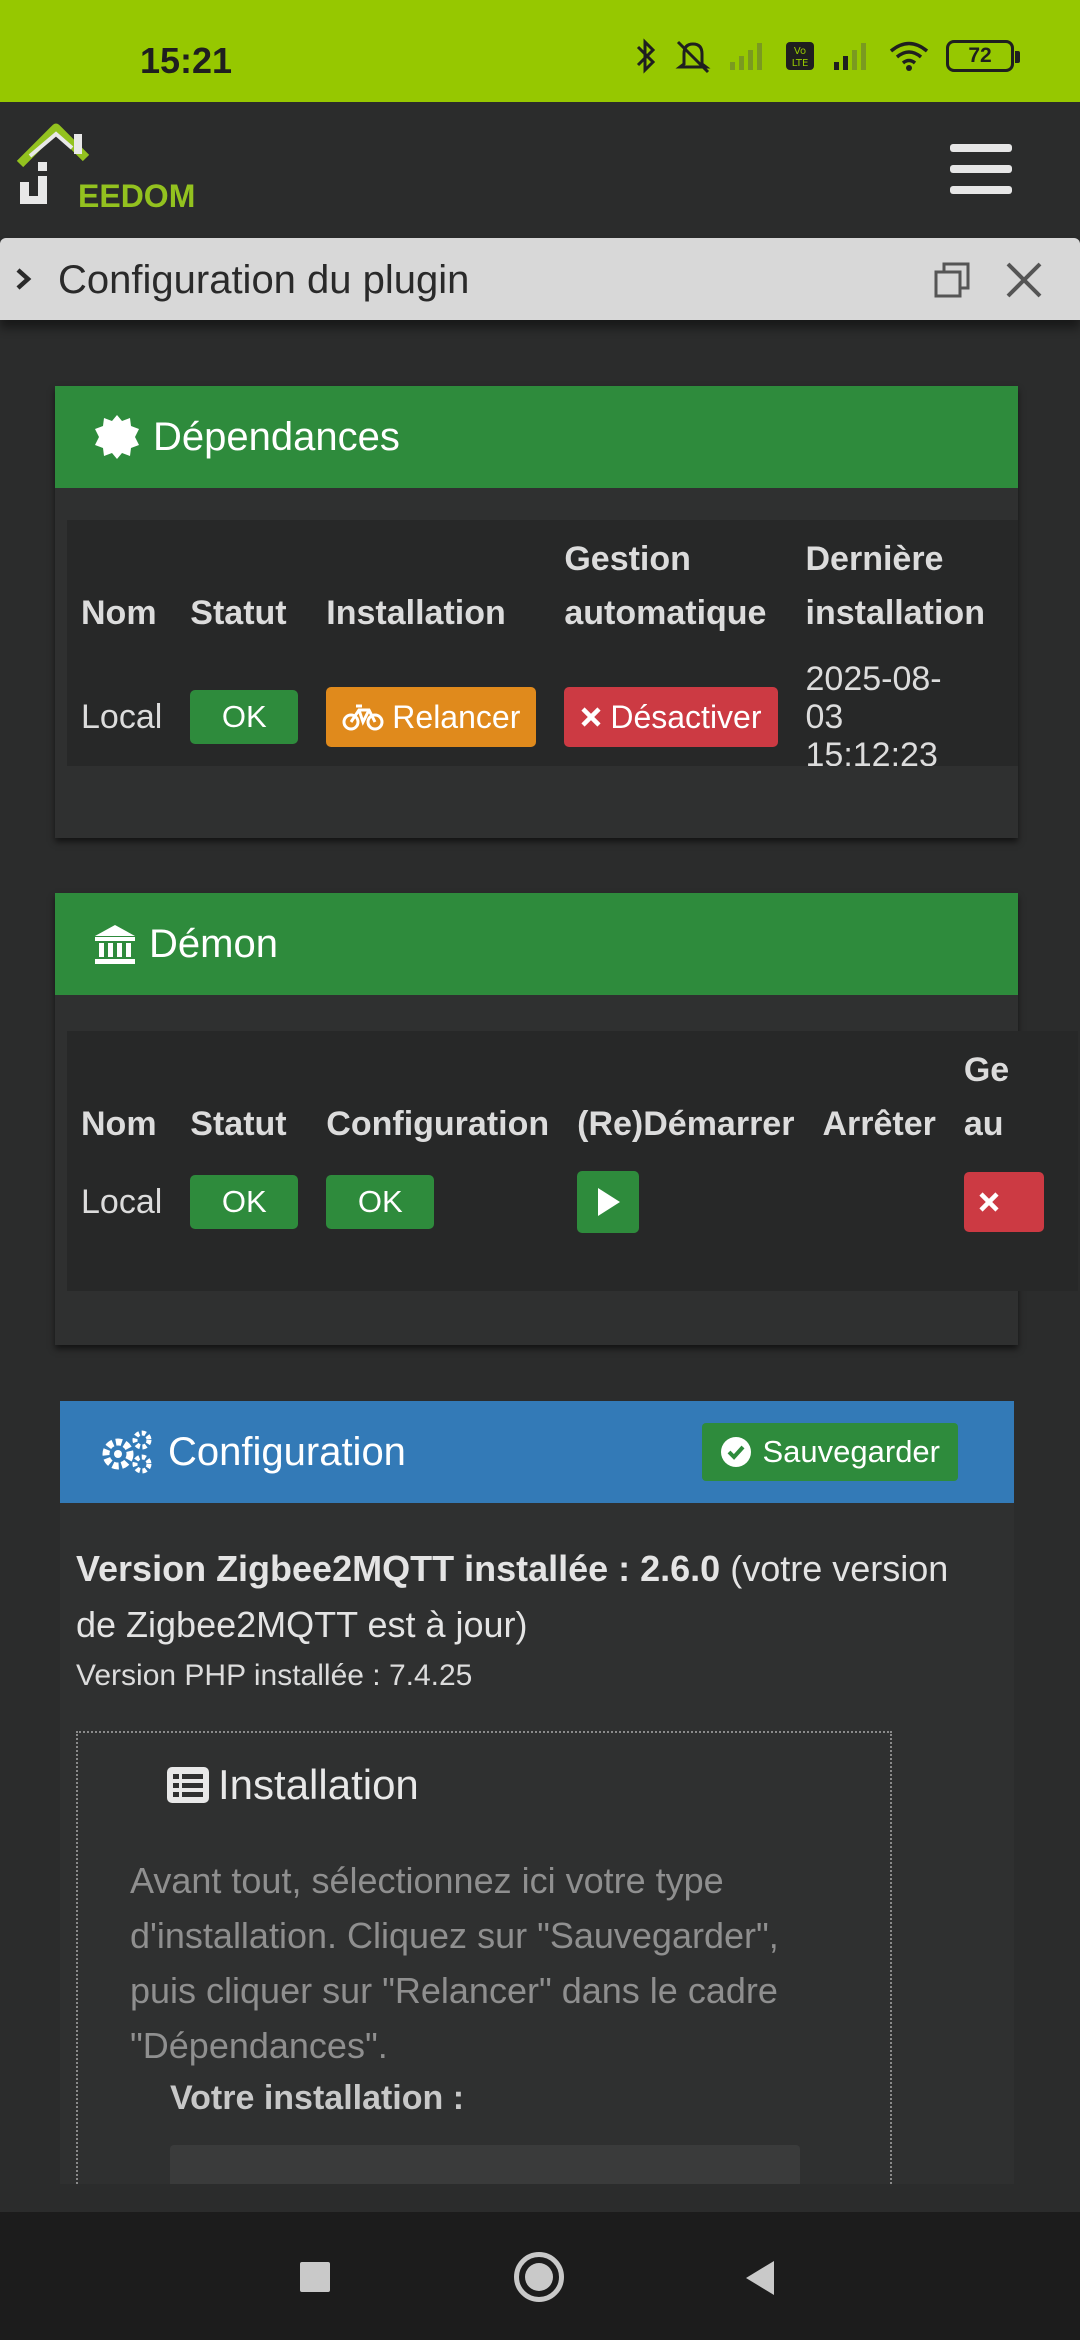  Describe the element at coordinates (438, 1124) in the screenshot. I see `col-configuration: Configuration` at that location.